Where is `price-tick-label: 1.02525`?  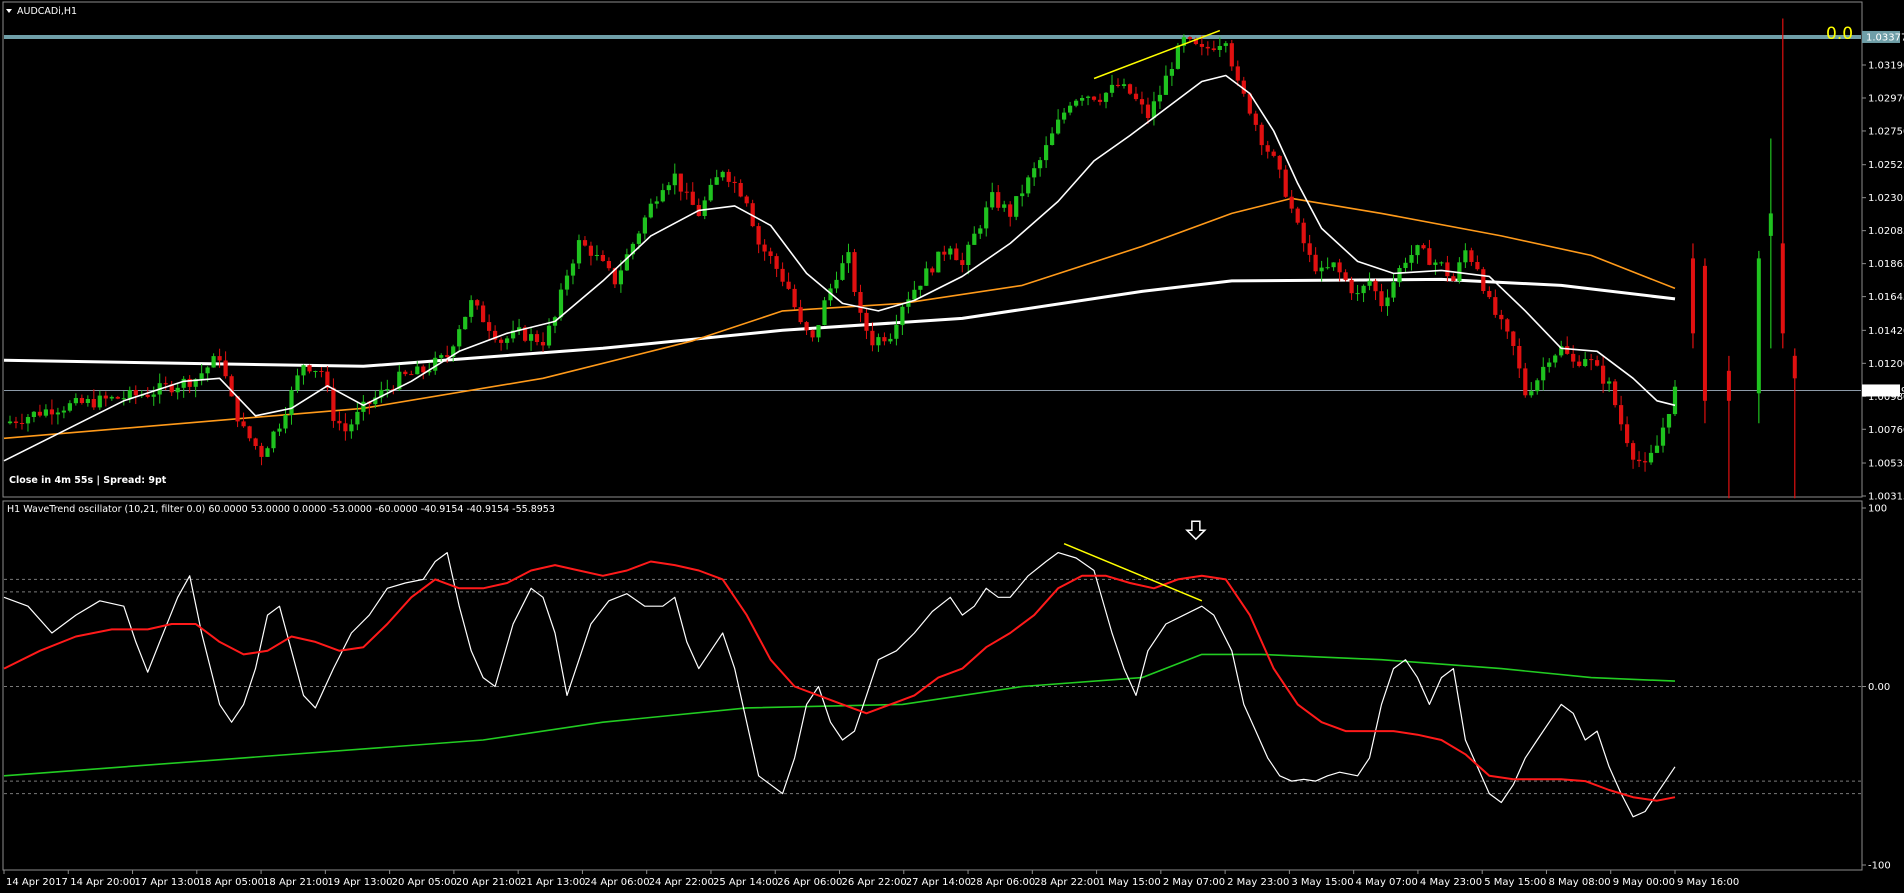
price-tick-label: 1.02525 is located at coordinates (1886, 165).